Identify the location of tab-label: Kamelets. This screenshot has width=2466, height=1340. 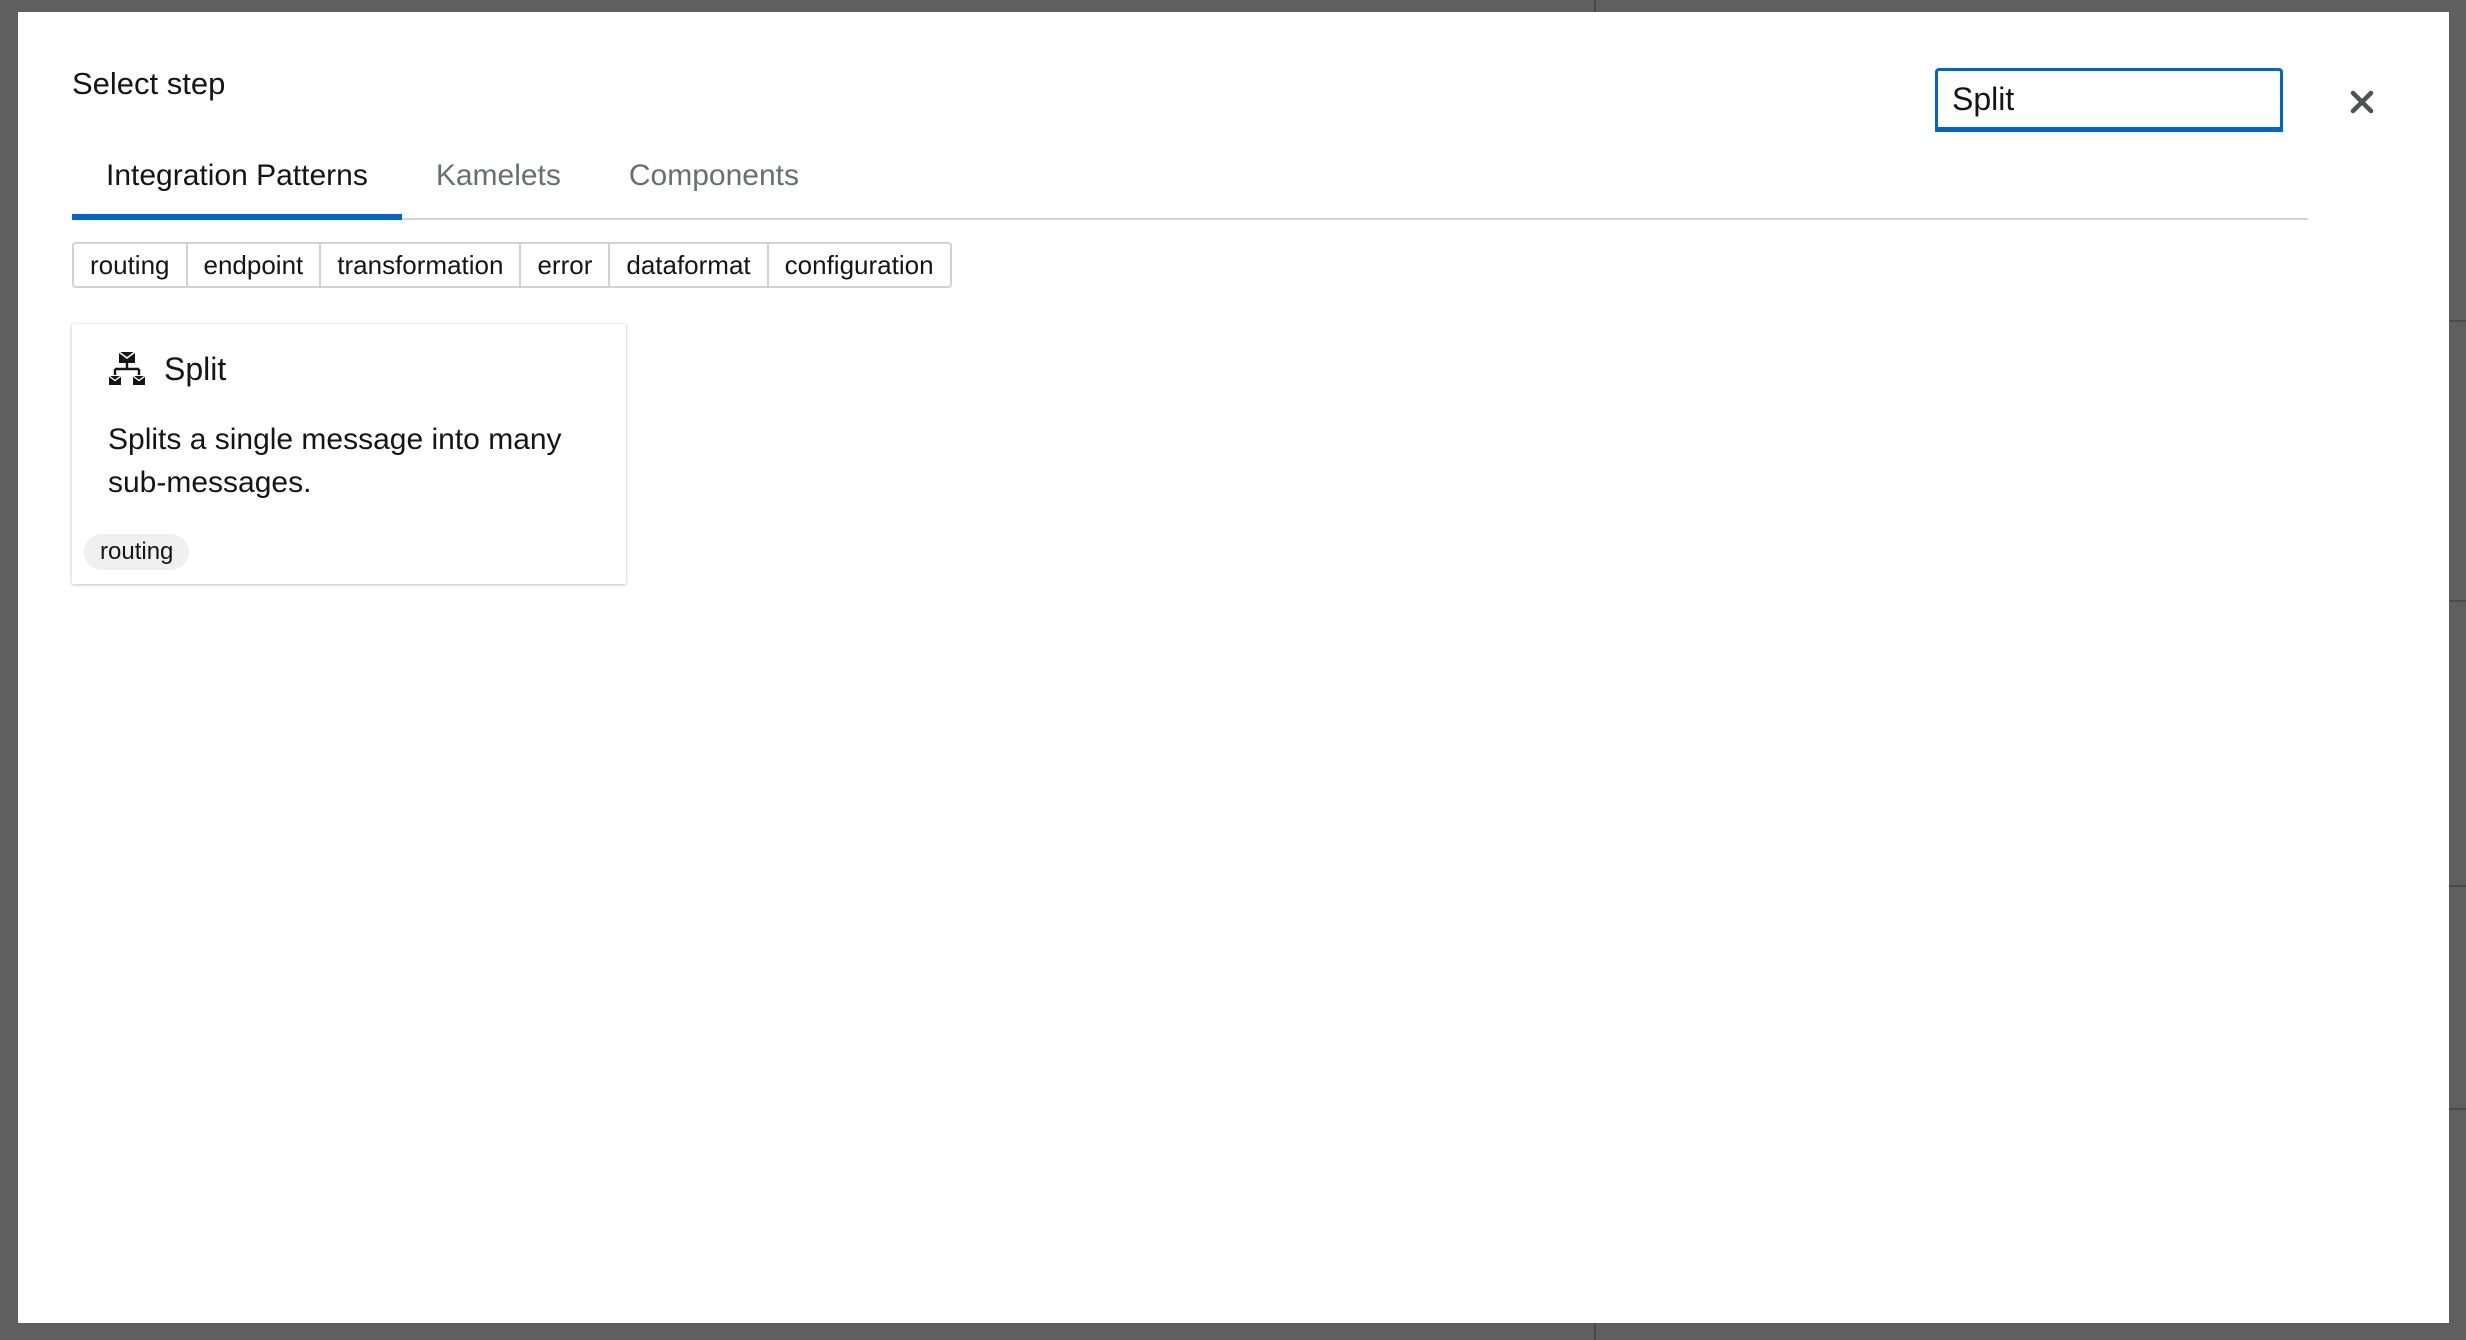
(498, 175).